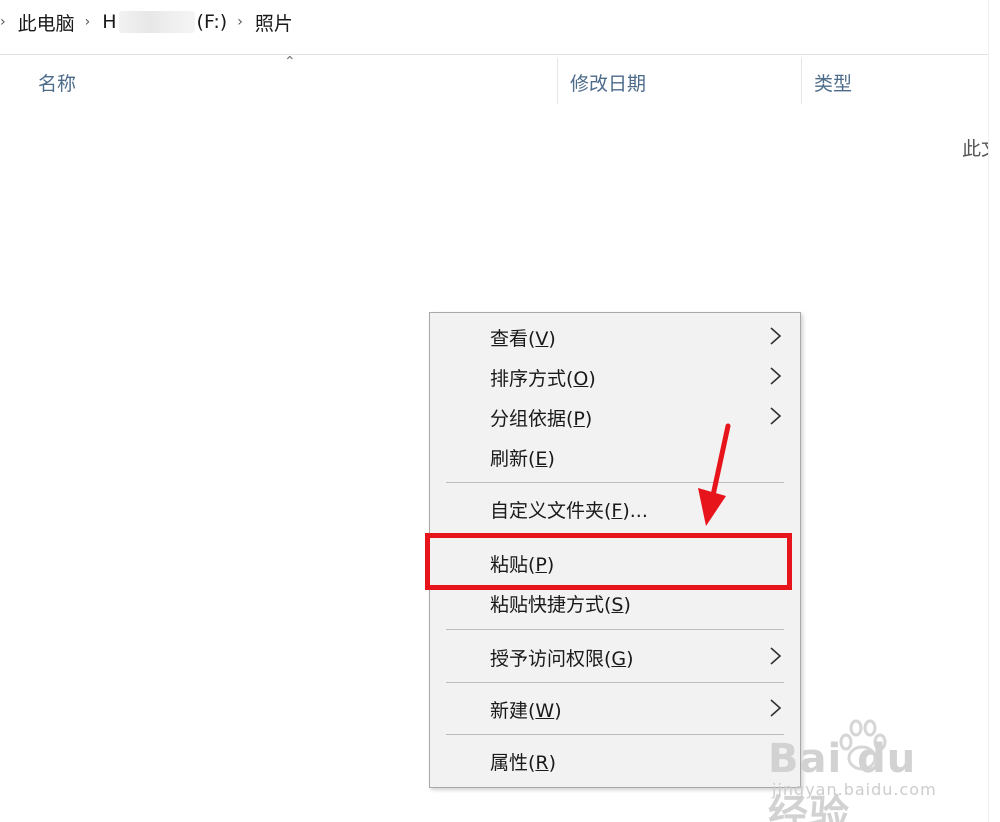 Image resolution: width=1000 pixels, height=822 pixels. I want to click on breadcrumb-item-photos: 照片, so click(274, 22).